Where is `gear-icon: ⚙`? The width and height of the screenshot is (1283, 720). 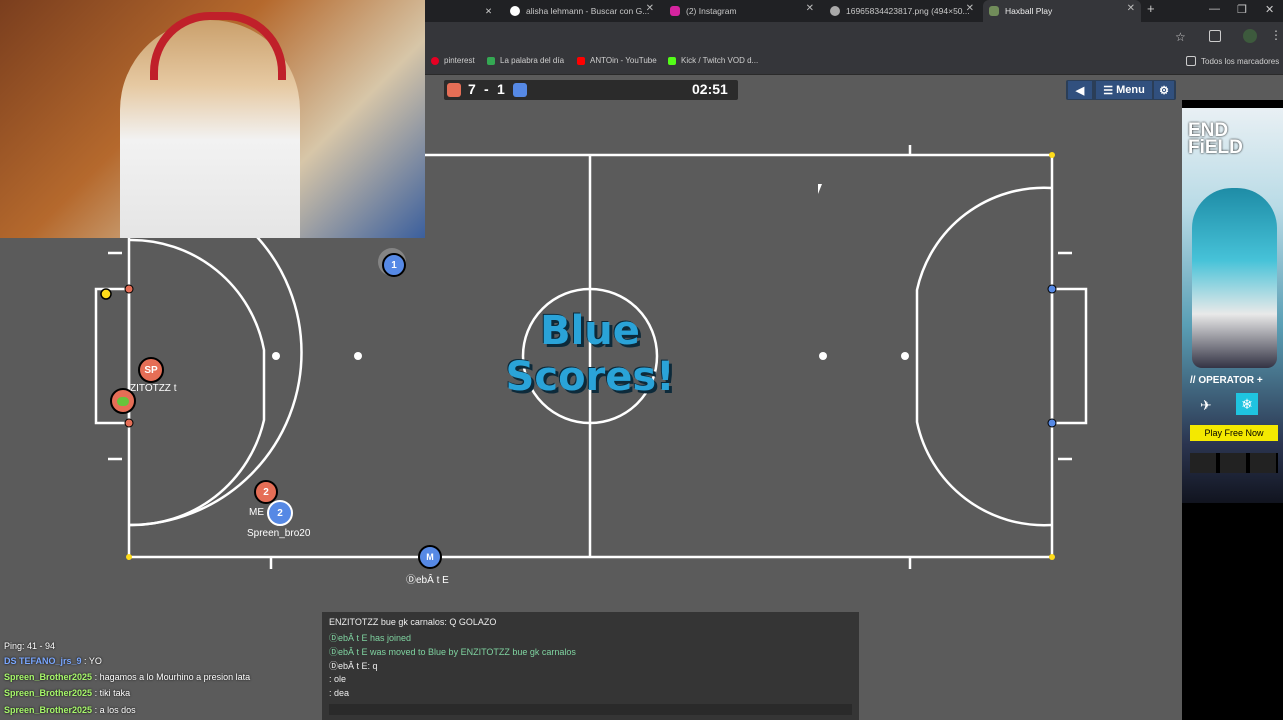 gear-icon: ⚙ is located at coordinates (1164, 90).